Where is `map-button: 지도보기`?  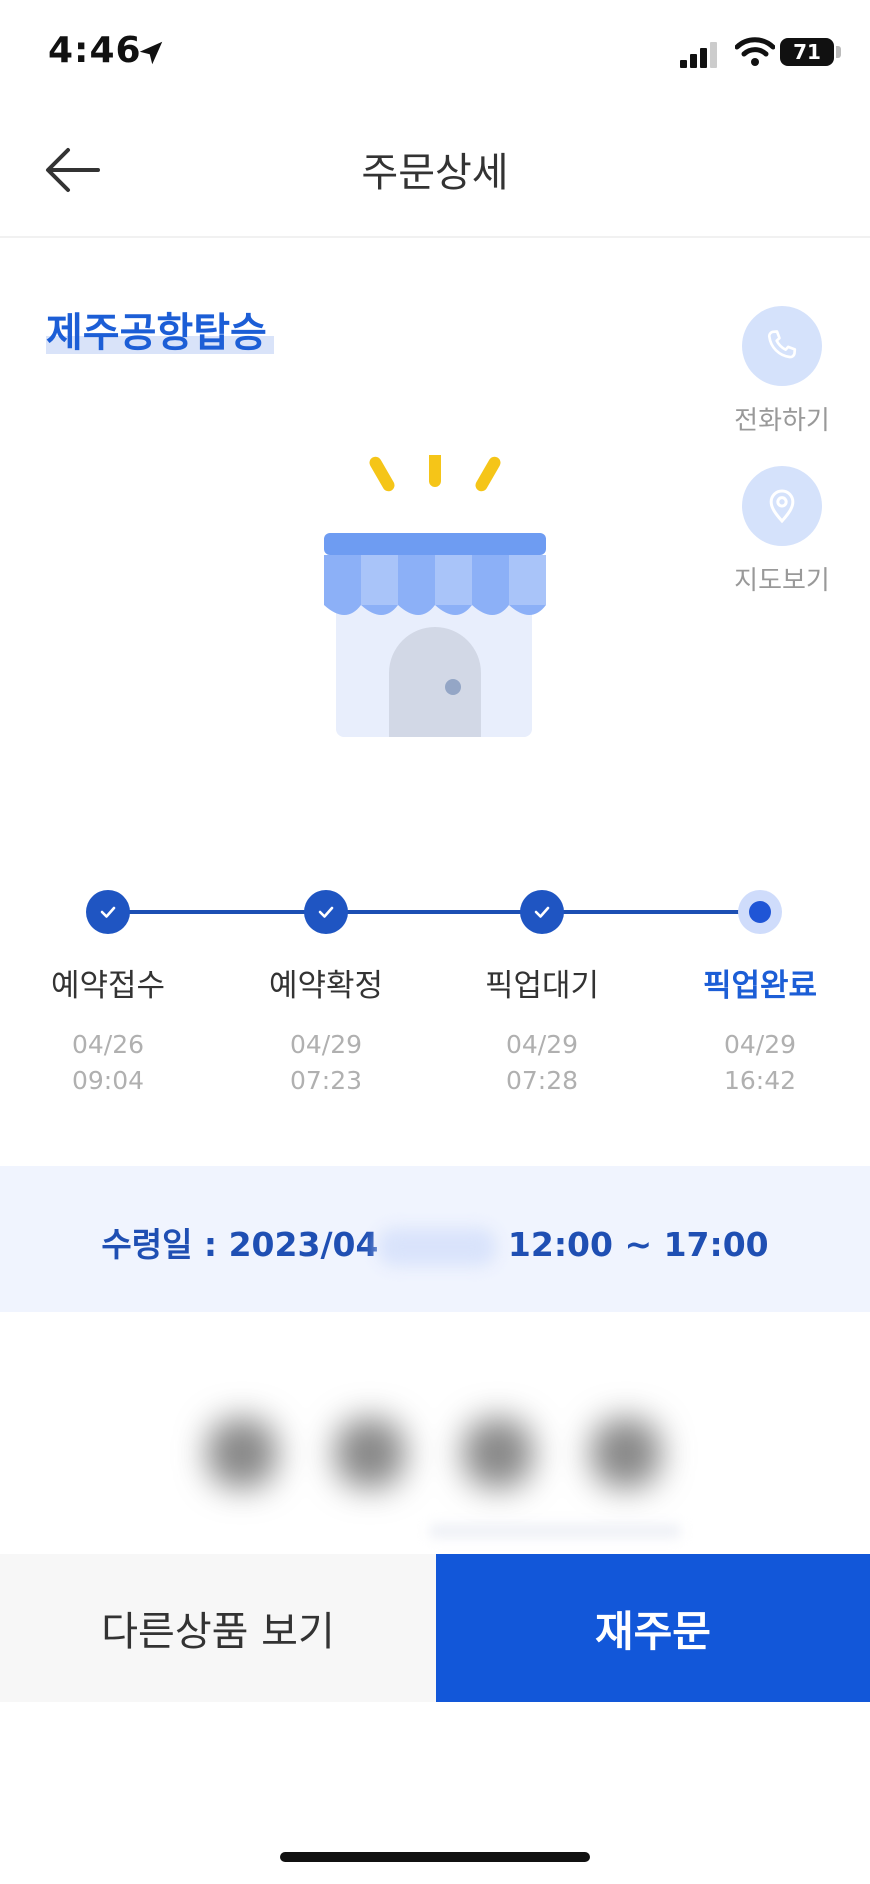 map-button: 지도보기 is located at coordinates (782, 531).